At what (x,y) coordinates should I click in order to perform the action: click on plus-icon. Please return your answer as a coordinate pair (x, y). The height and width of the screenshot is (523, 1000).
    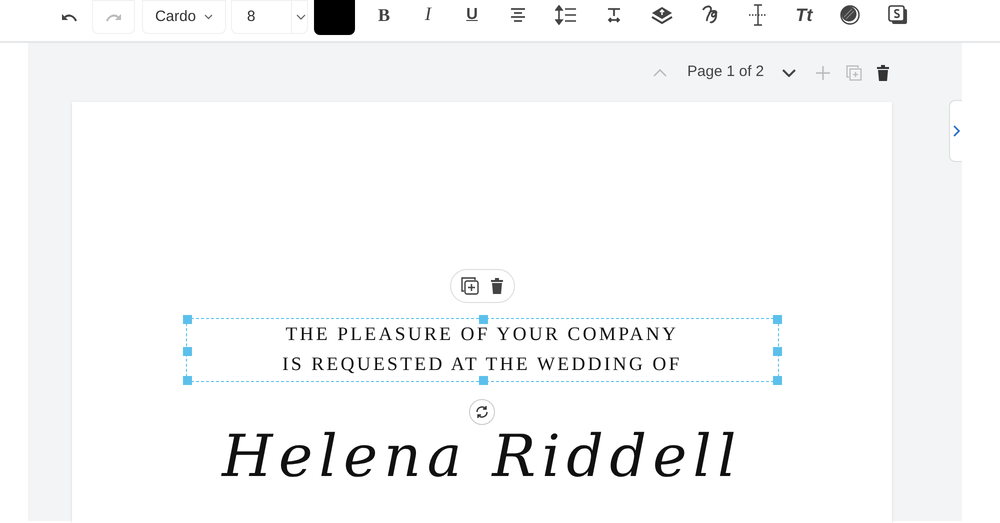
    Looking at the image, I should click on (823, 73).